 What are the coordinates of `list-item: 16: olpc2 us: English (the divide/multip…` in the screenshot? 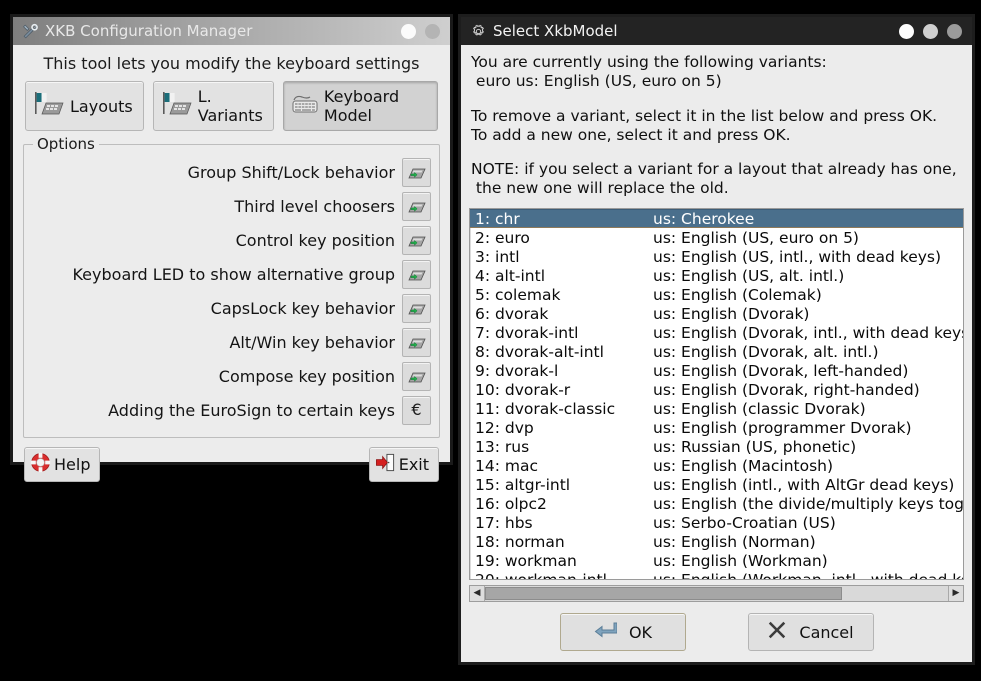 It's located at (716, 503).